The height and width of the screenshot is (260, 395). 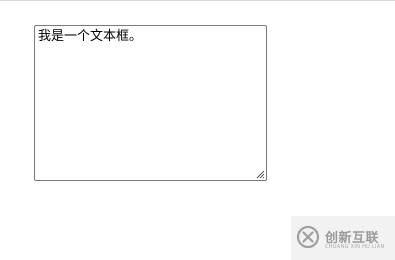 I want to click on watermark-brand-pinyin: CHUANG XIN HU LIAN, so click(x=355, y=247).